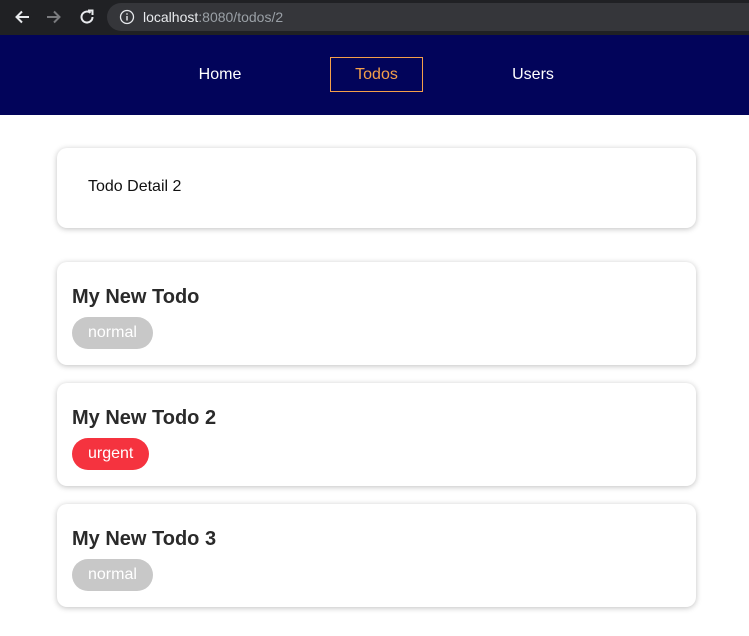  I want to click on nav-users: Users, so click(533, 74).